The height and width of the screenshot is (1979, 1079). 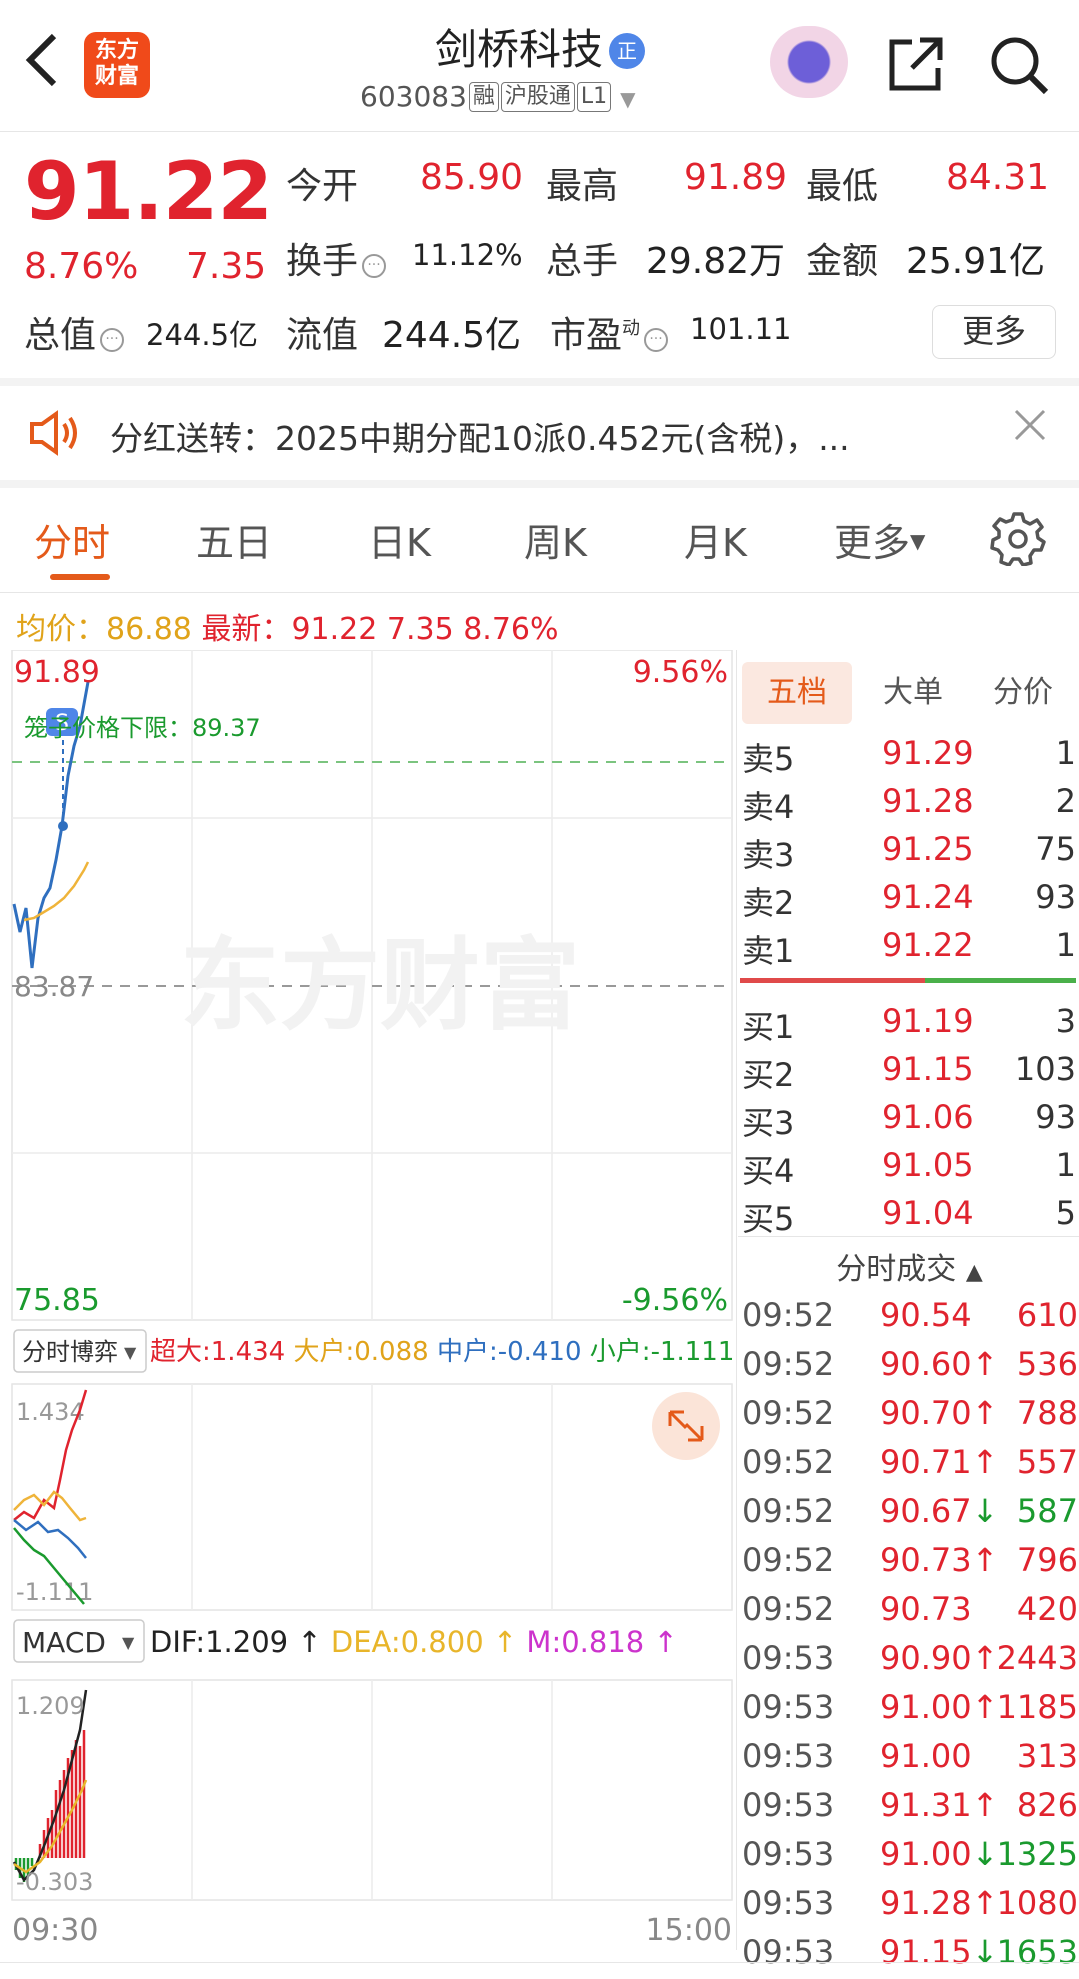 I want to click on search-icon, so click(x=1020, y=66).